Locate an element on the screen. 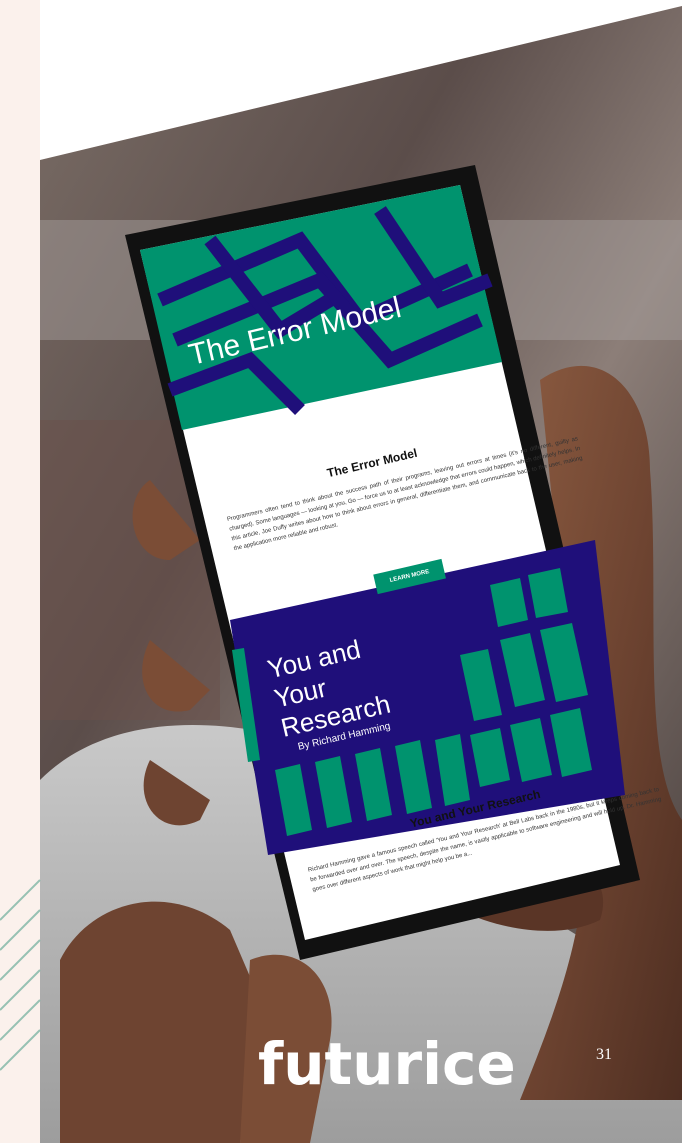 The width and height of the screenshot is (682, 1143). learn-more-button: LEARN MORE is located at coordinates (409, 576).